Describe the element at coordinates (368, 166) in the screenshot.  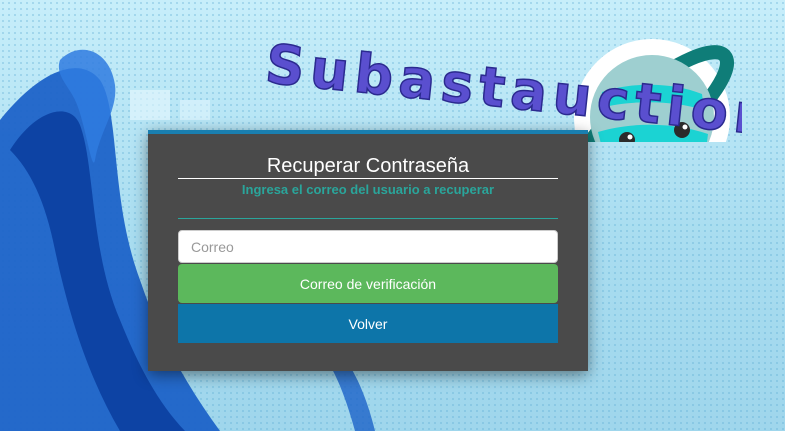
I see `page-title: Recuperar Contraseña` at that location.